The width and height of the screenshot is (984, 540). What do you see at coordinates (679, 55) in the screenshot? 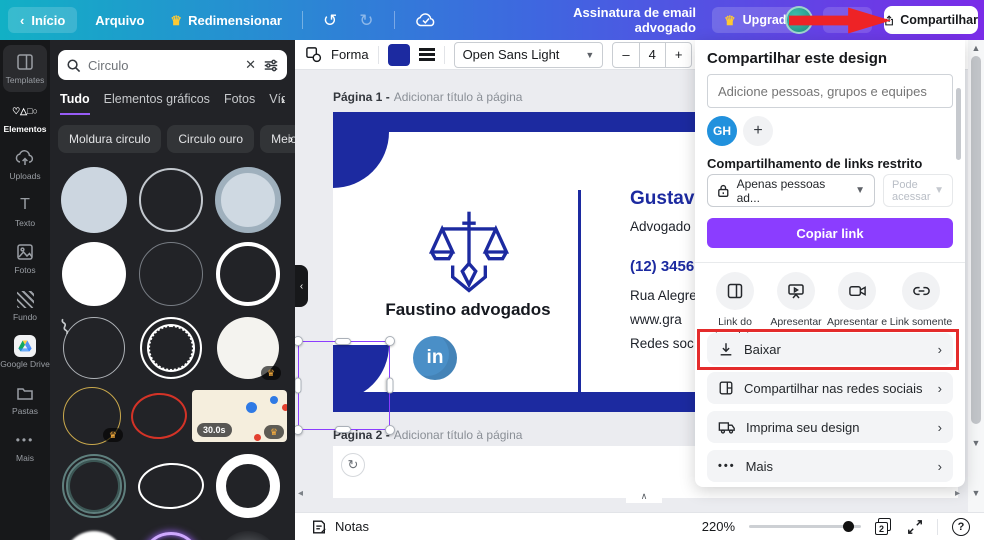
I see `font-size-increase: +` at bounding box center [679, 55].